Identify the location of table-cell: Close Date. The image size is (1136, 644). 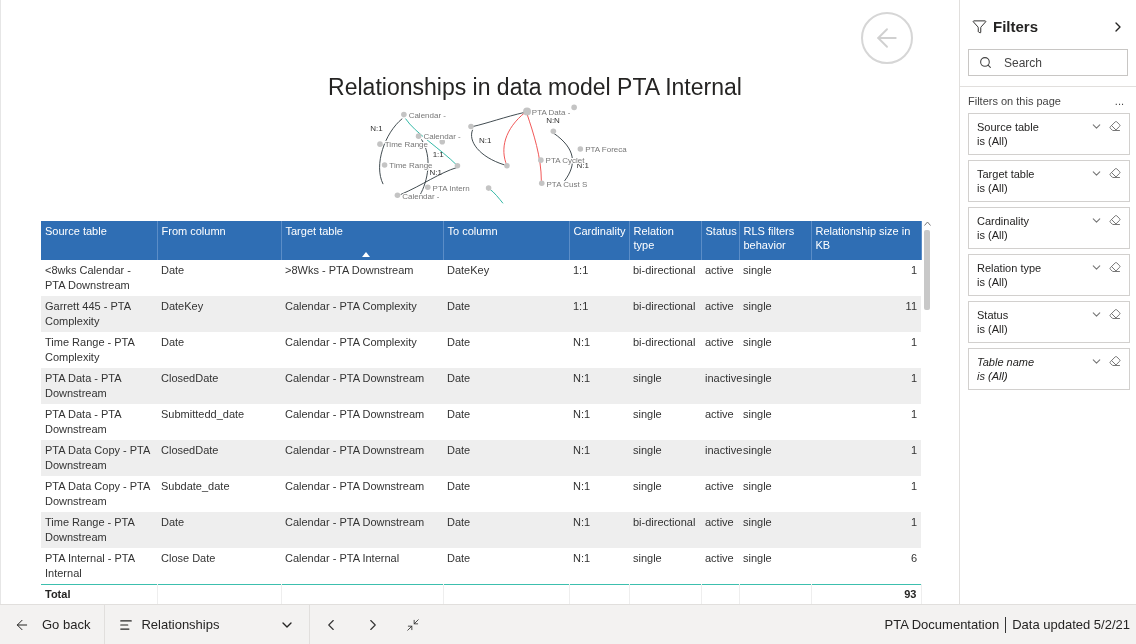
(219, 565).